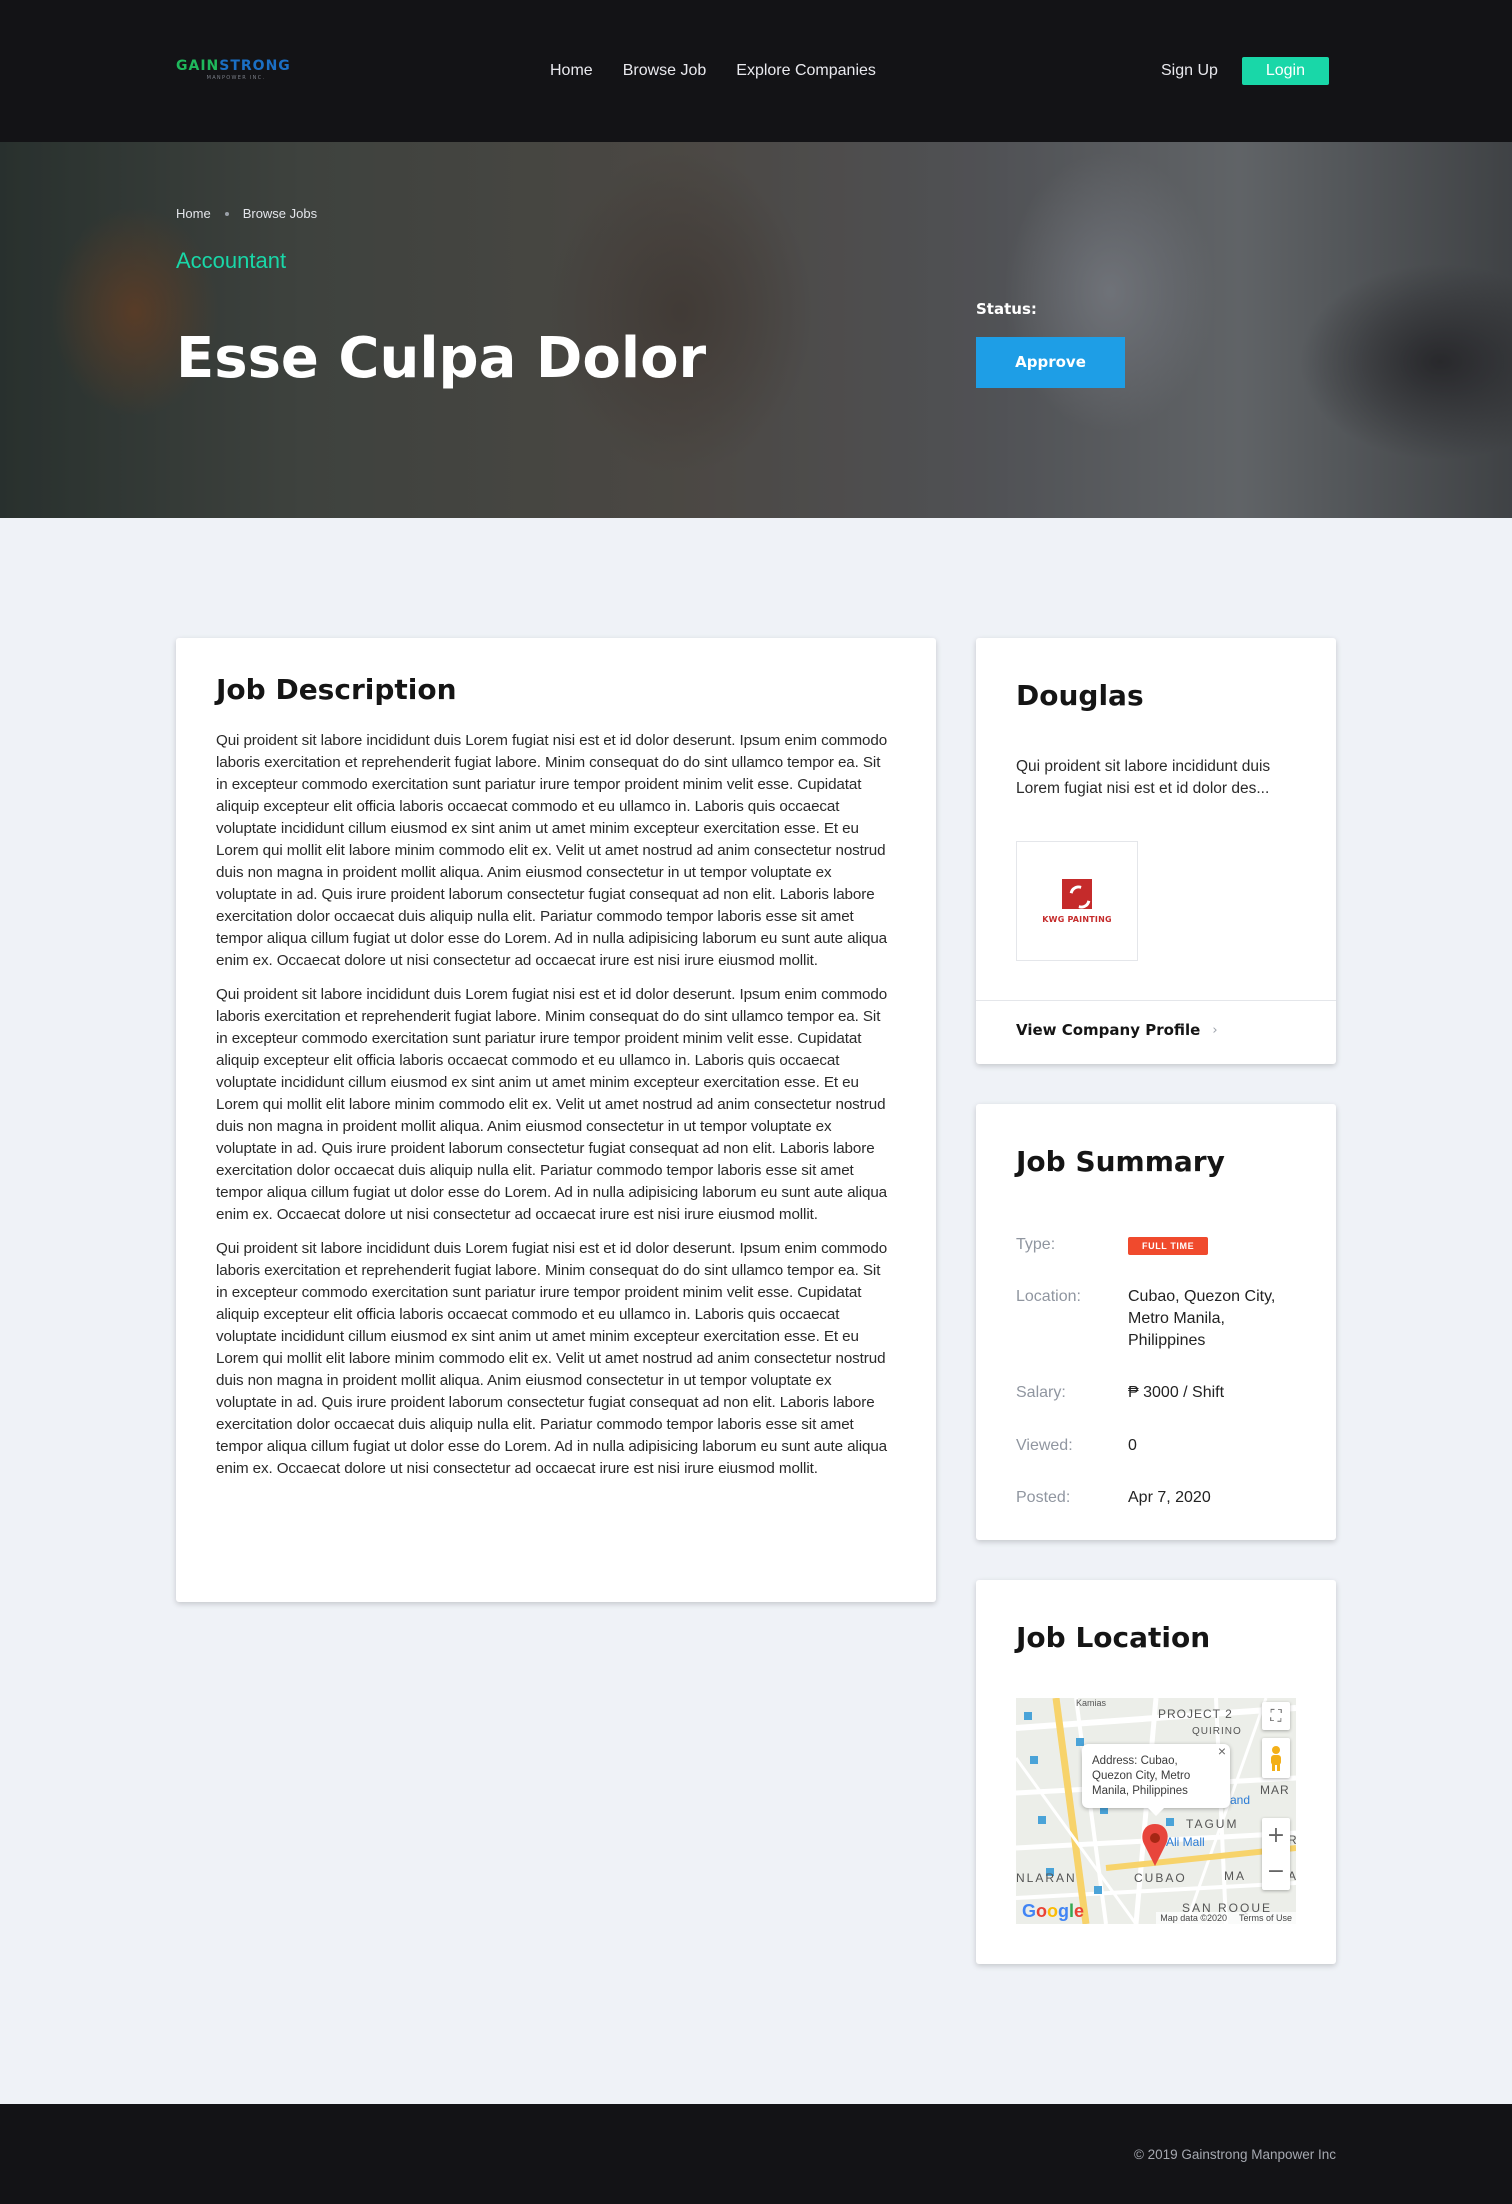  Describe the element at coordinates (1189, 71) in the screenshot. I see `signup-link: Sign Up` at that location.